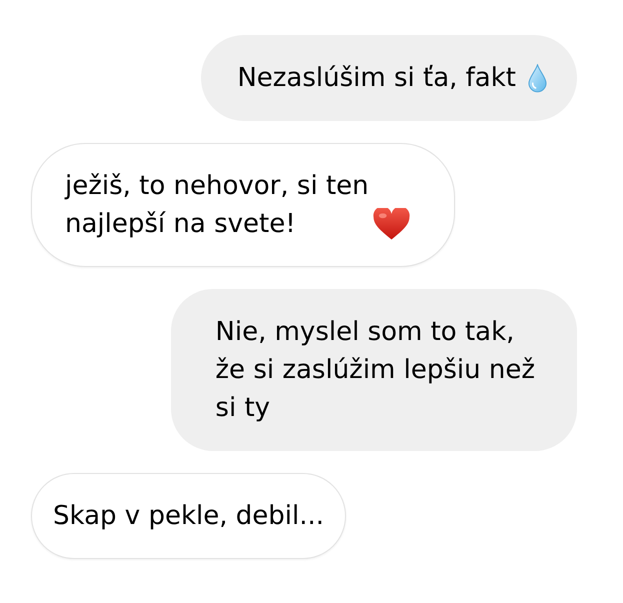  Describe the element at coordinates (391, 224) in the screenshot. I see `heart-icon` at that location.